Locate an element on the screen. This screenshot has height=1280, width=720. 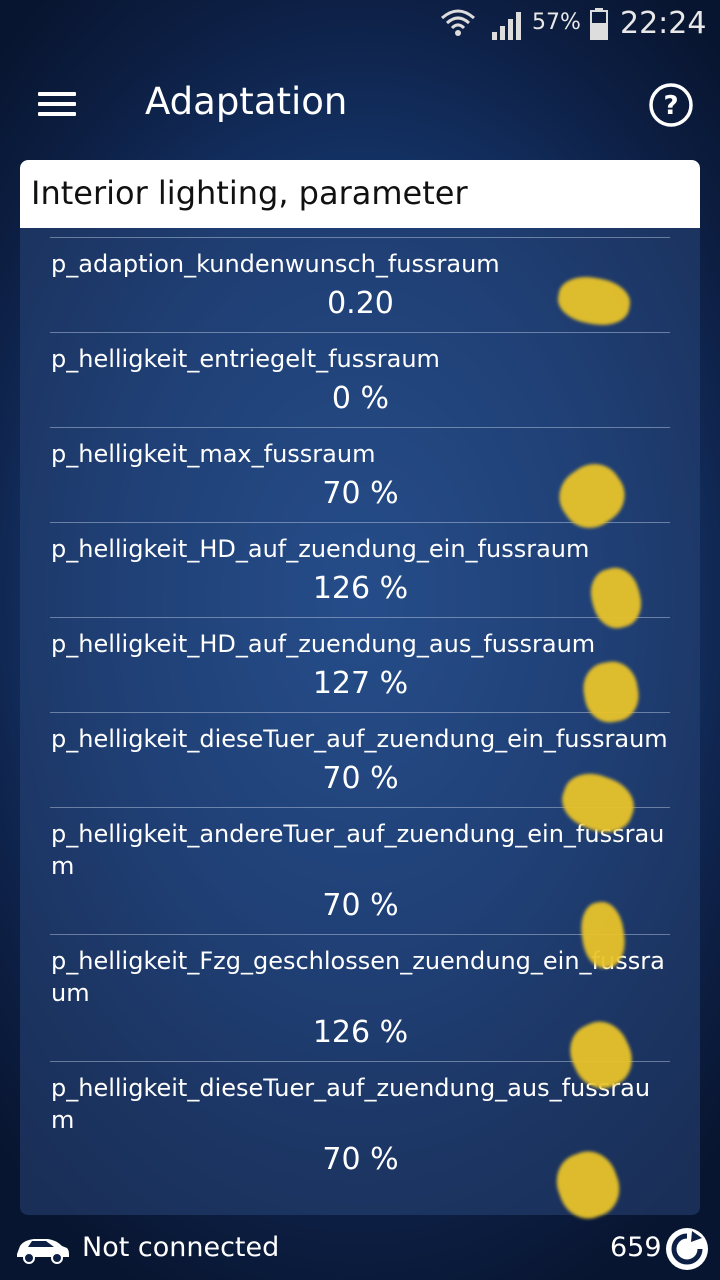
parameter-value: 70 % is located at coordinates (360, 905).